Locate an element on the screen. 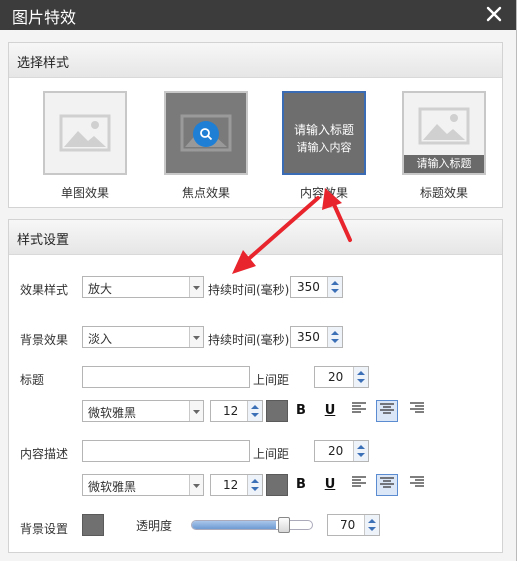 The width and height of the screenshot is (530, 561). content-bold-button: B is located at coordinates (301, 485).